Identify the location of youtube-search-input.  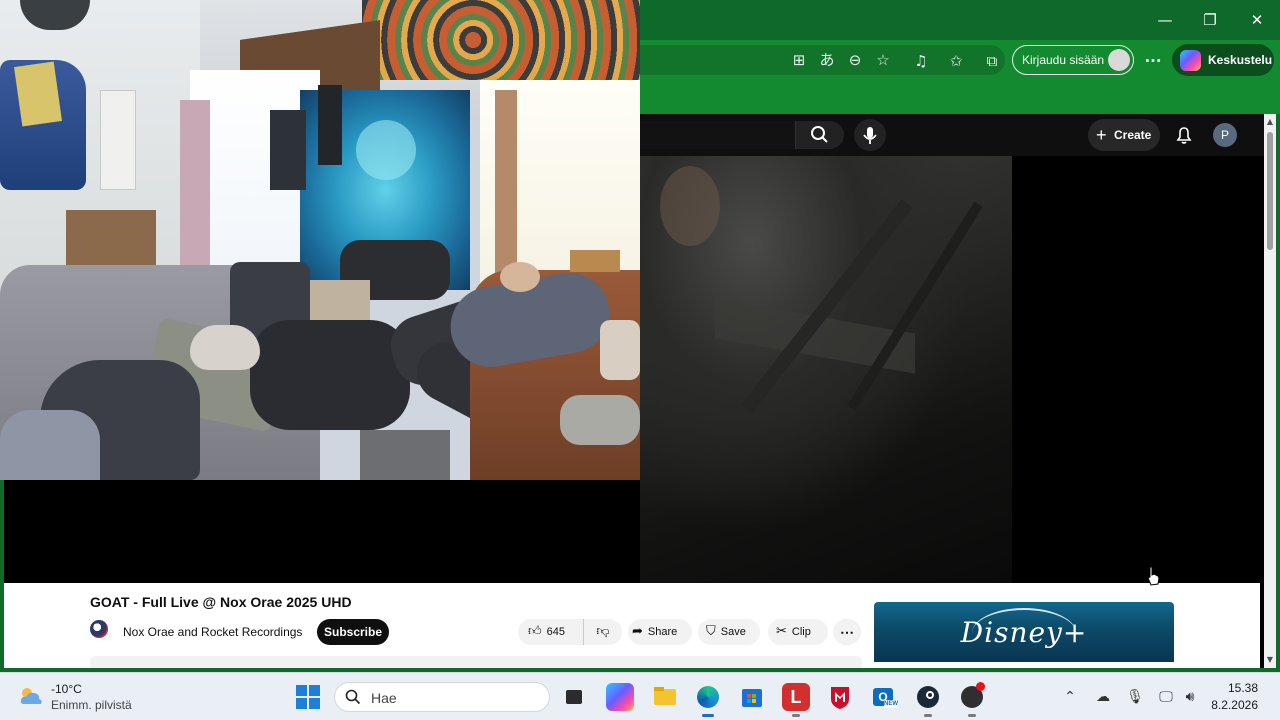
(718, 135).